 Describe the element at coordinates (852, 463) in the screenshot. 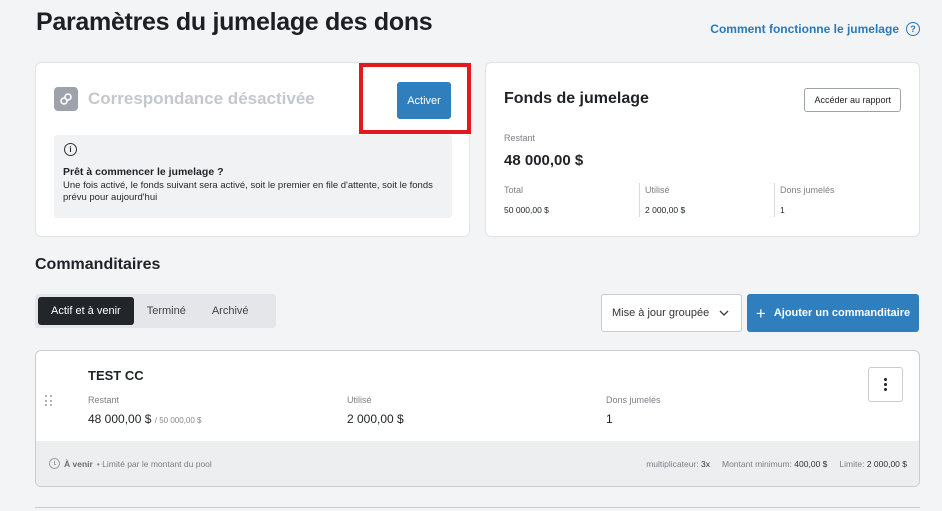

I see `limit-label: Limite:` at that location.